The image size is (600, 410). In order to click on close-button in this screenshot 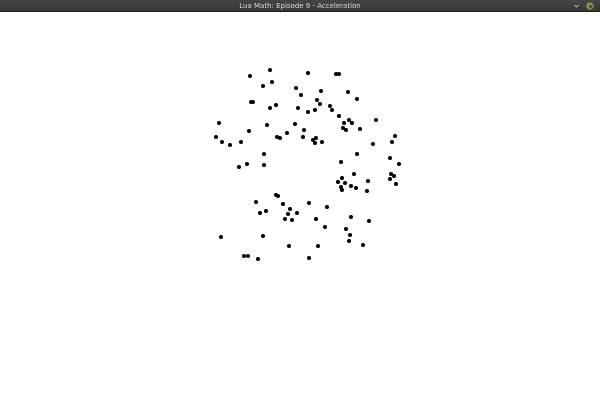, I will do `click(590, 6)`.